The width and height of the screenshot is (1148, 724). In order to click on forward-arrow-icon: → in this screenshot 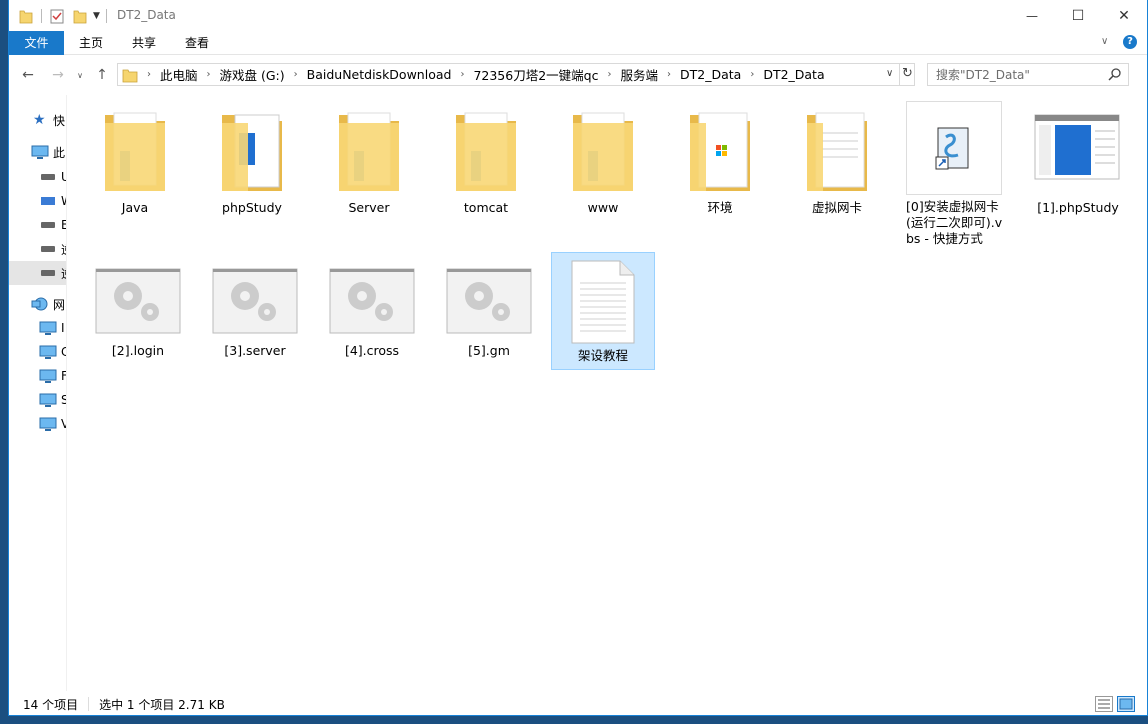, I will do `click(58, 75)`.